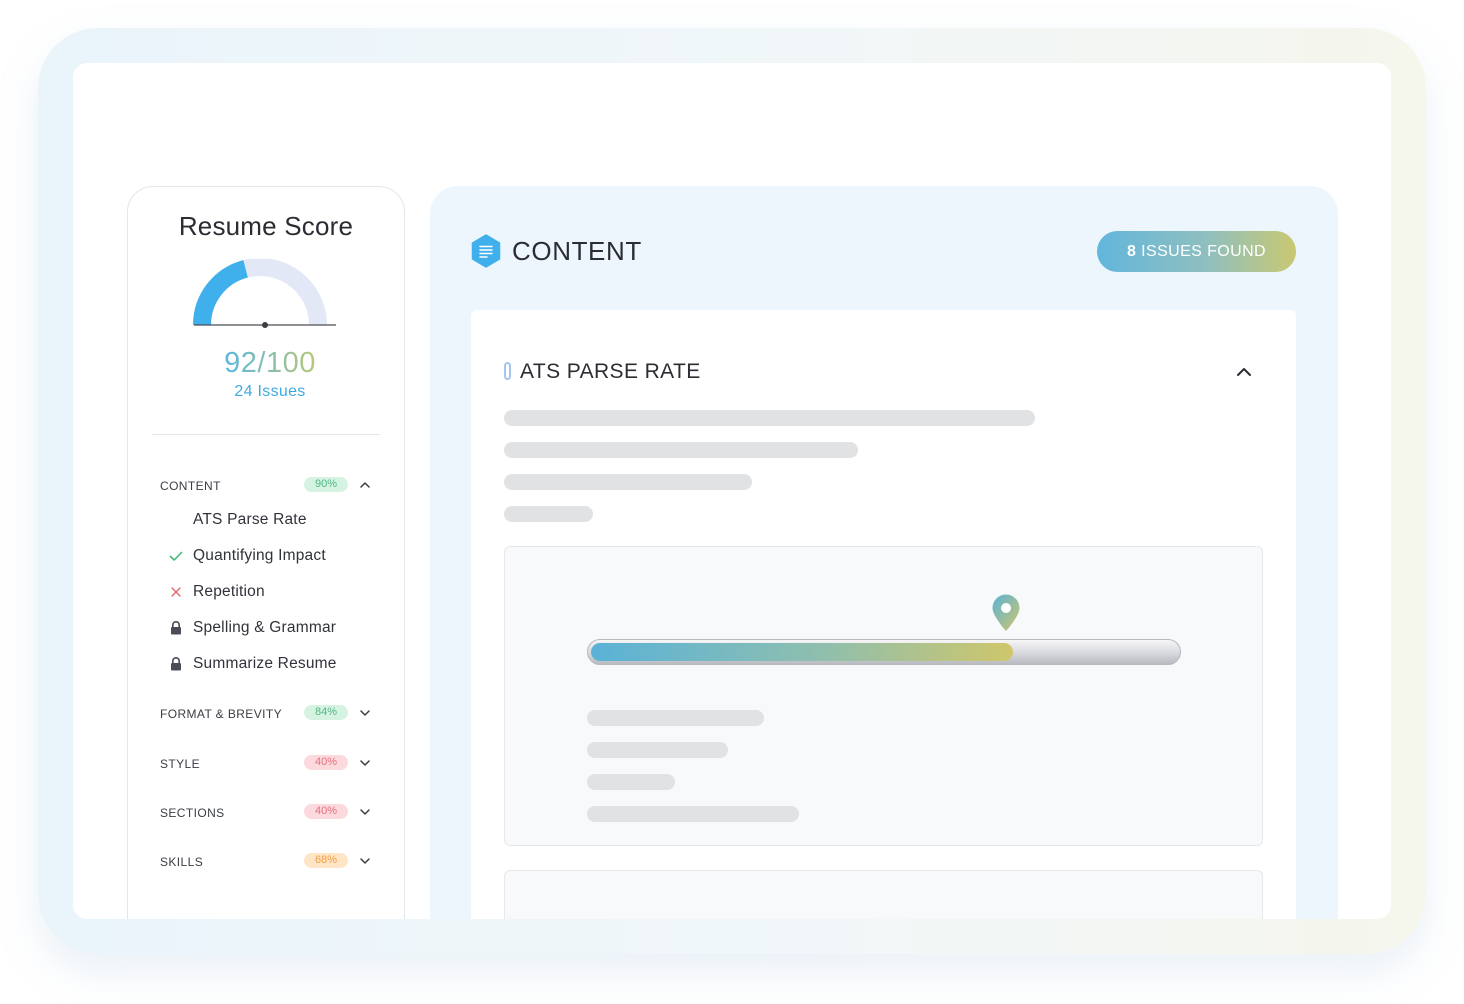  Describe the element at coordinates (259, 555) in the screenshot. I see `sidebar-item-label: Quantifying Impact` at that location.